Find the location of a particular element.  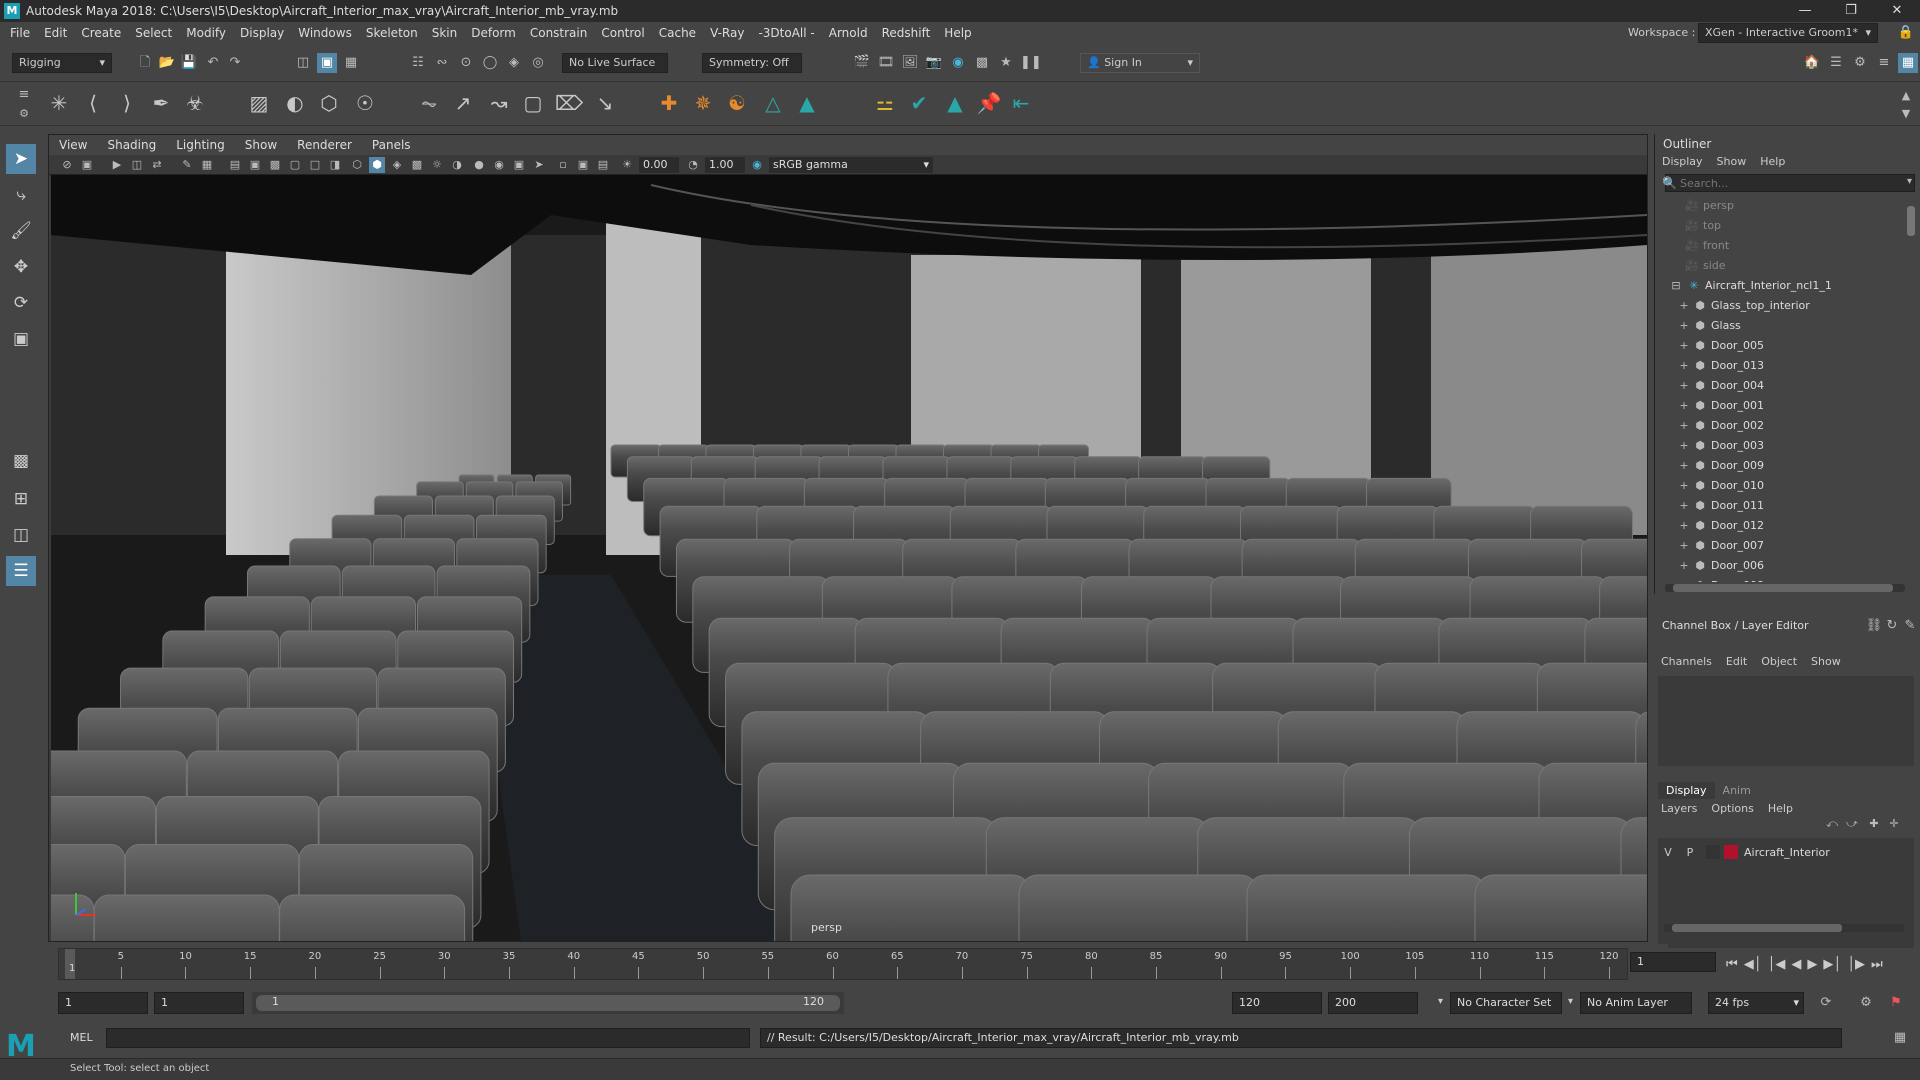

command-language-label: MEL is located at coordinates (81, 1037).